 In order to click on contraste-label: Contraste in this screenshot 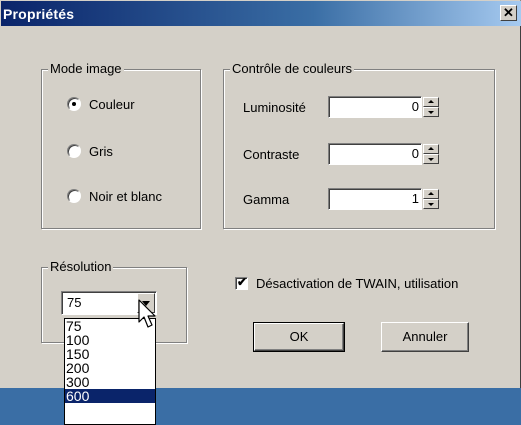, I will do `click(271, 154)`.